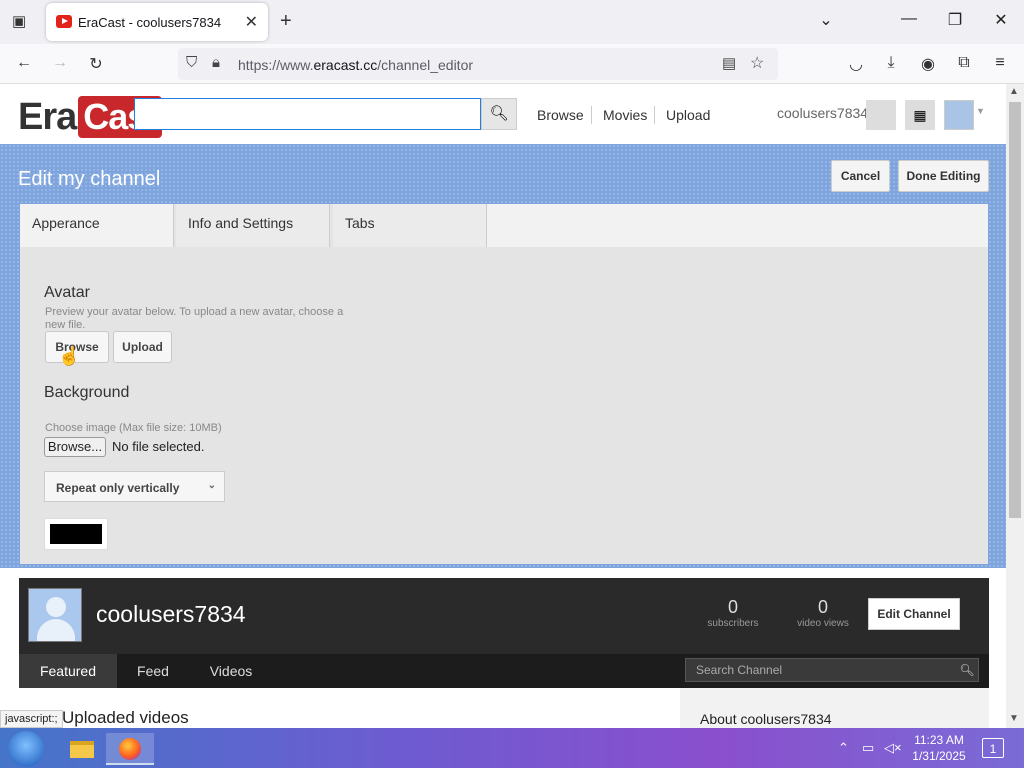  What do you see at coordinates (251, 22) in the screenshot?
I see `tab-close-icon: ✕` at bounding box center [251, 22].